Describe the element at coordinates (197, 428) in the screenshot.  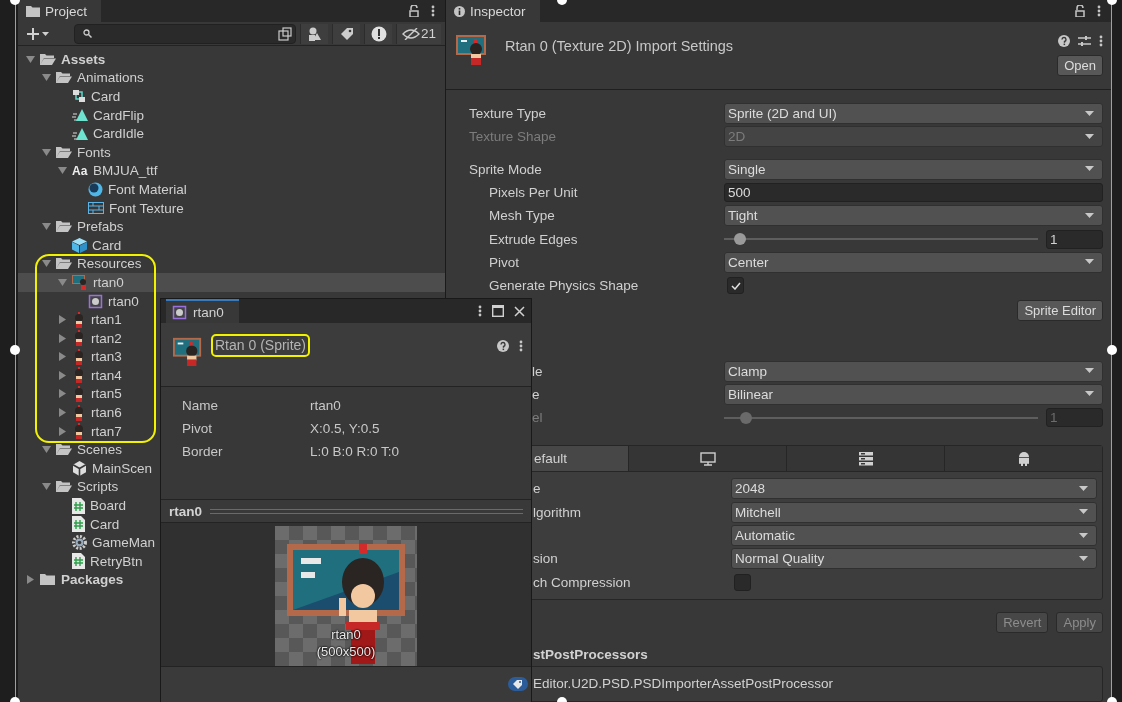
I see `property-label: Pivot` at that location.